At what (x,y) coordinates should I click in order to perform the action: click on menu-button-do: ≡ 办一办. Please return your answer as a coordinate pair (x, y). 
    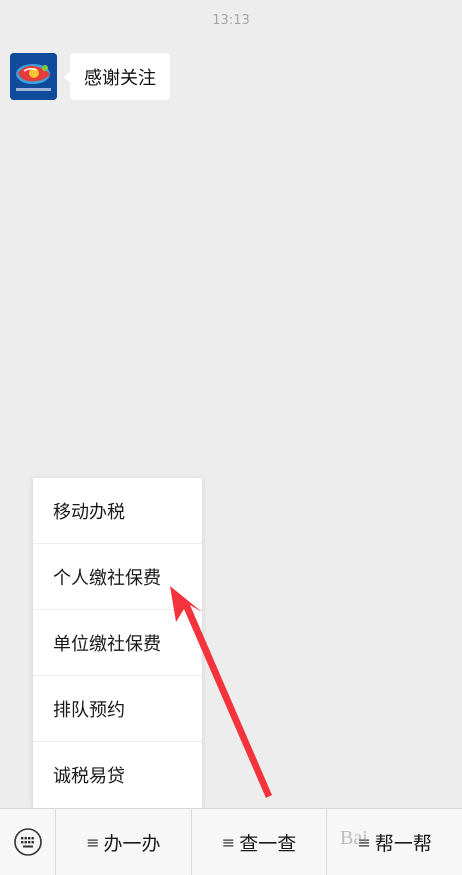
    Looking at the image, I should click on (124, 842).